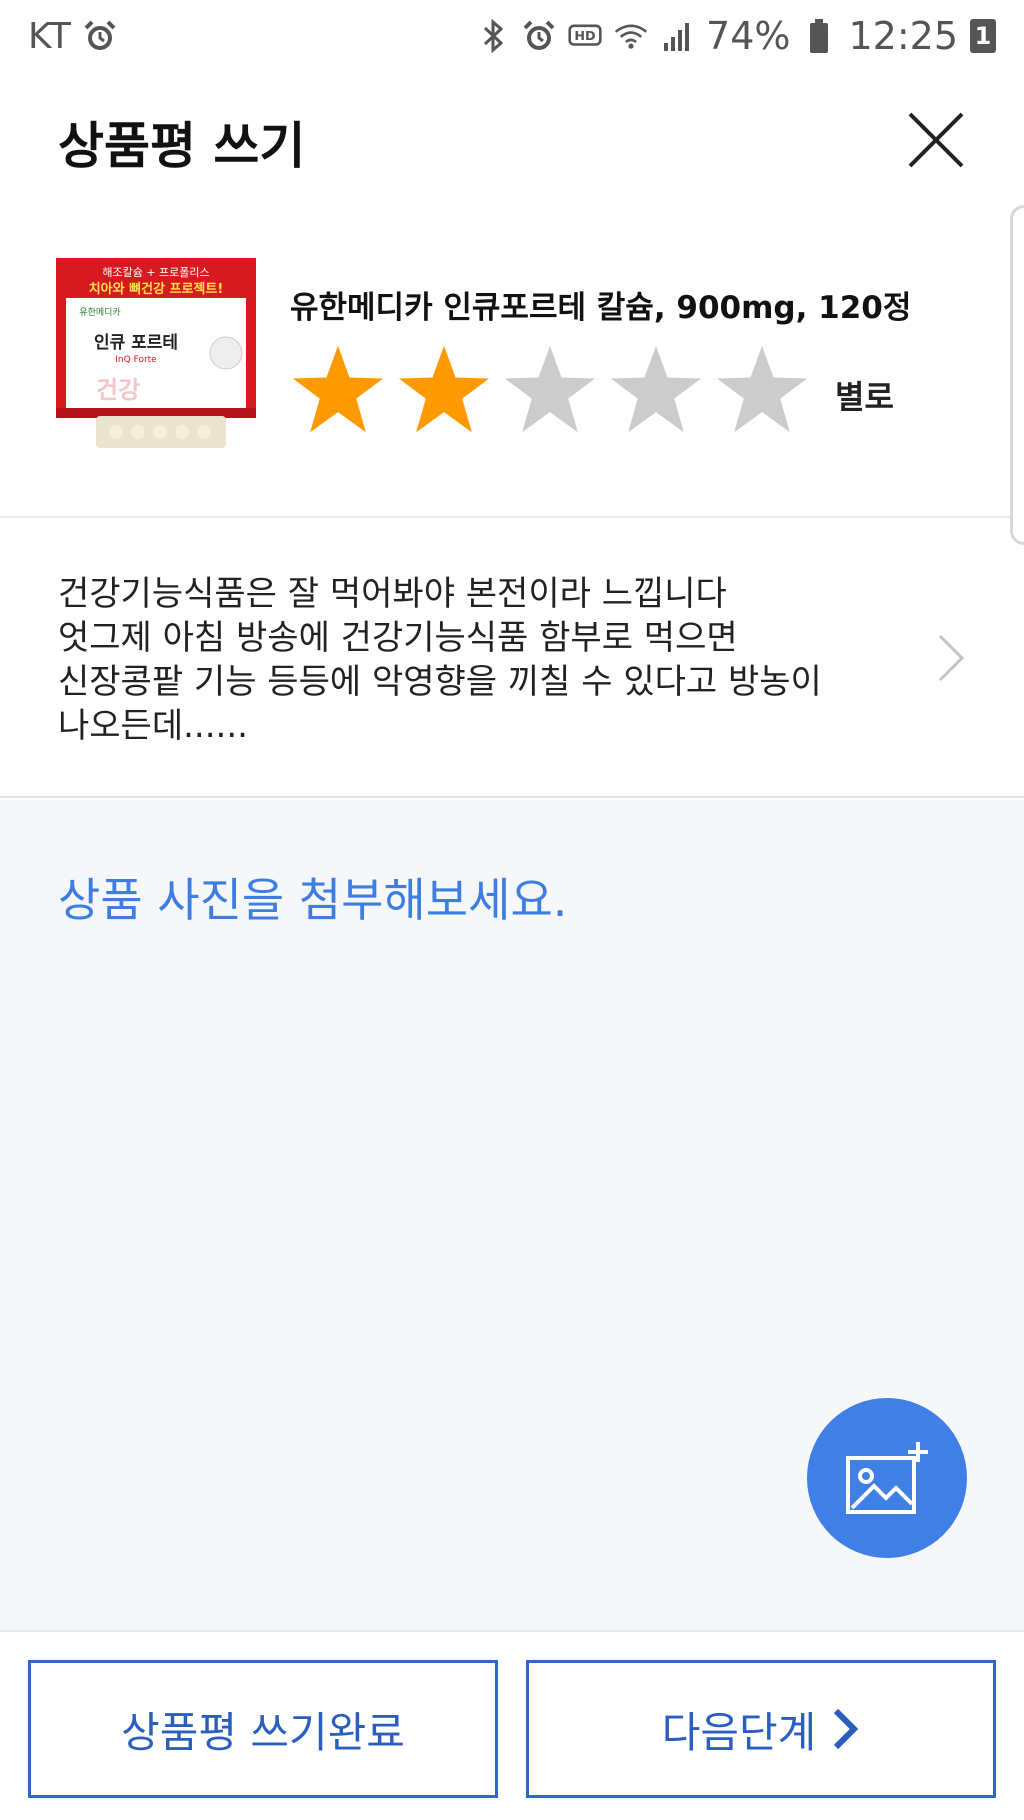  I want to click on close-icon, so click(936, 140).